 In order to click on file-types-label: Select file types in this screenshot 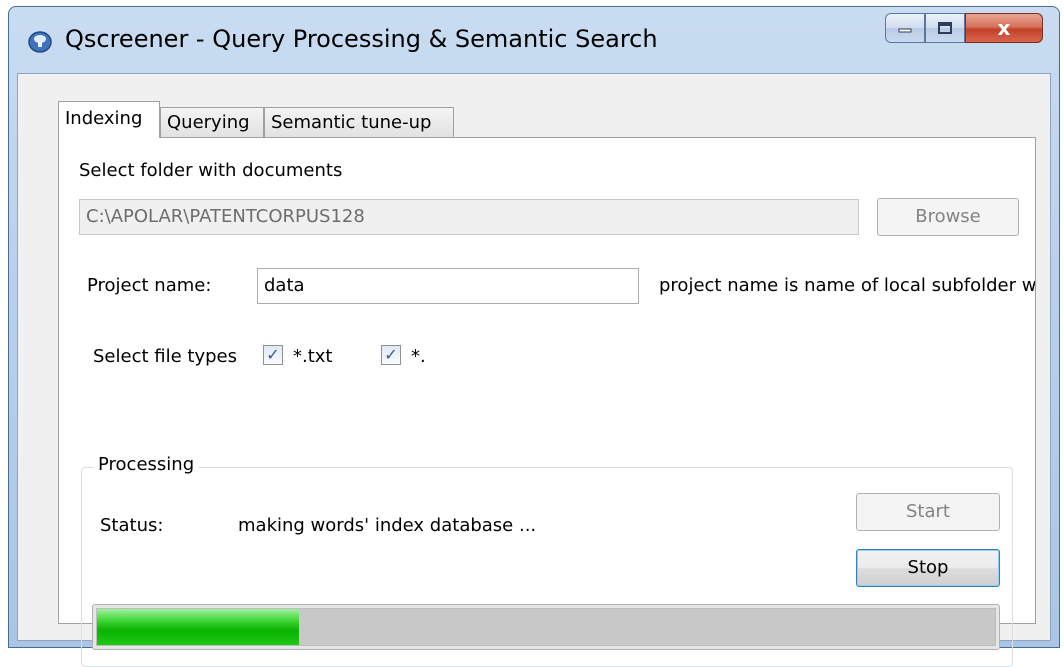, I will do `click(165, 356)`.